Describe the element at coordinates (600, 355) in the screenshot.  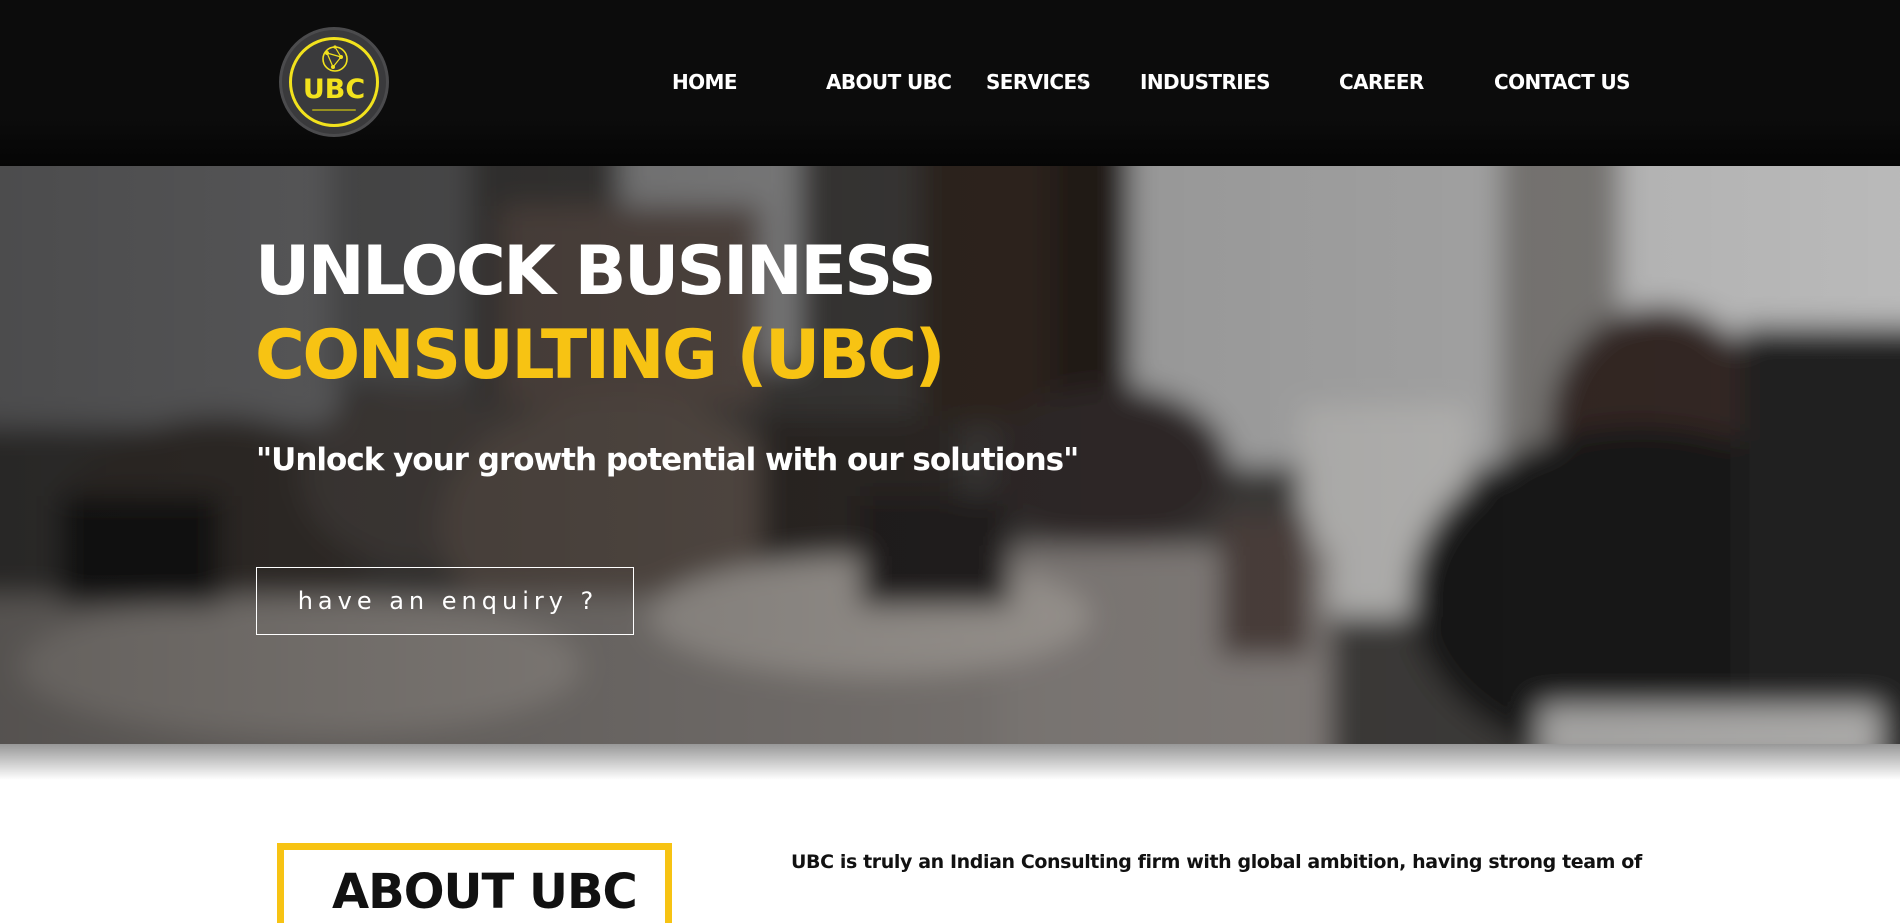
I see `hero-title-line2: CONSULTING (UBC)` at that location.